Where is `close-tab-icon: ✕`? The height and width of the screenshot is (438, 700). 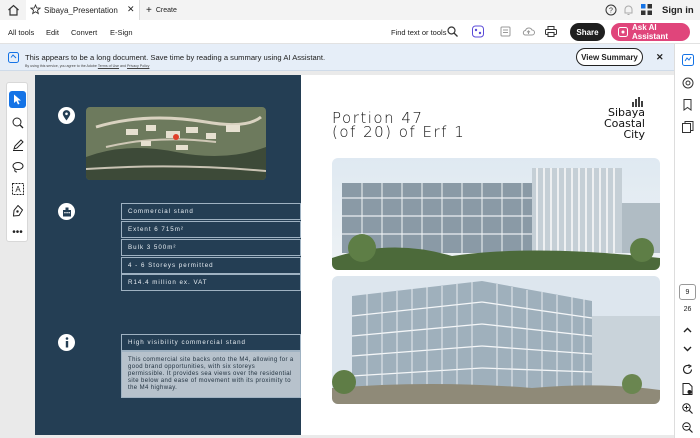 close-tab-icon: ✕ is located at coordinates (131, 9).